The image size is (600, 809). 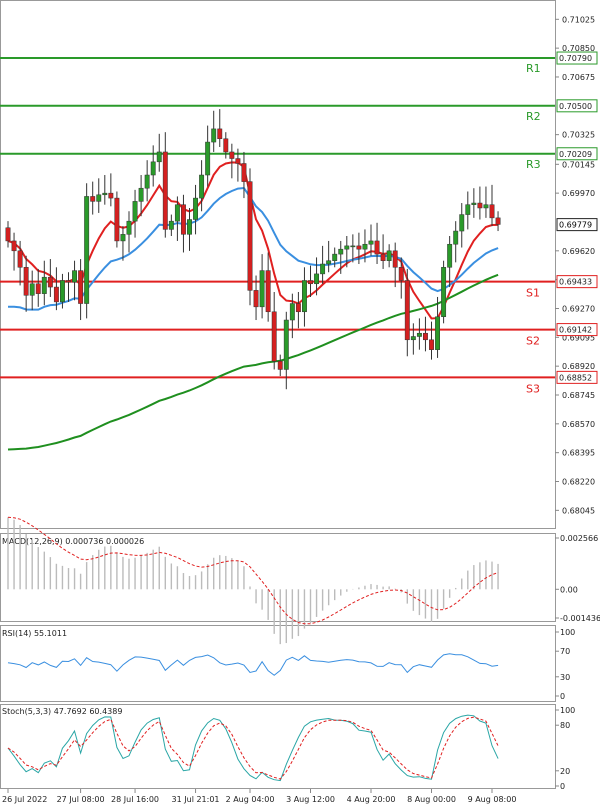 I want to click on stochastic-indicator: 100 80 20 0, so click(x=291, y=748).